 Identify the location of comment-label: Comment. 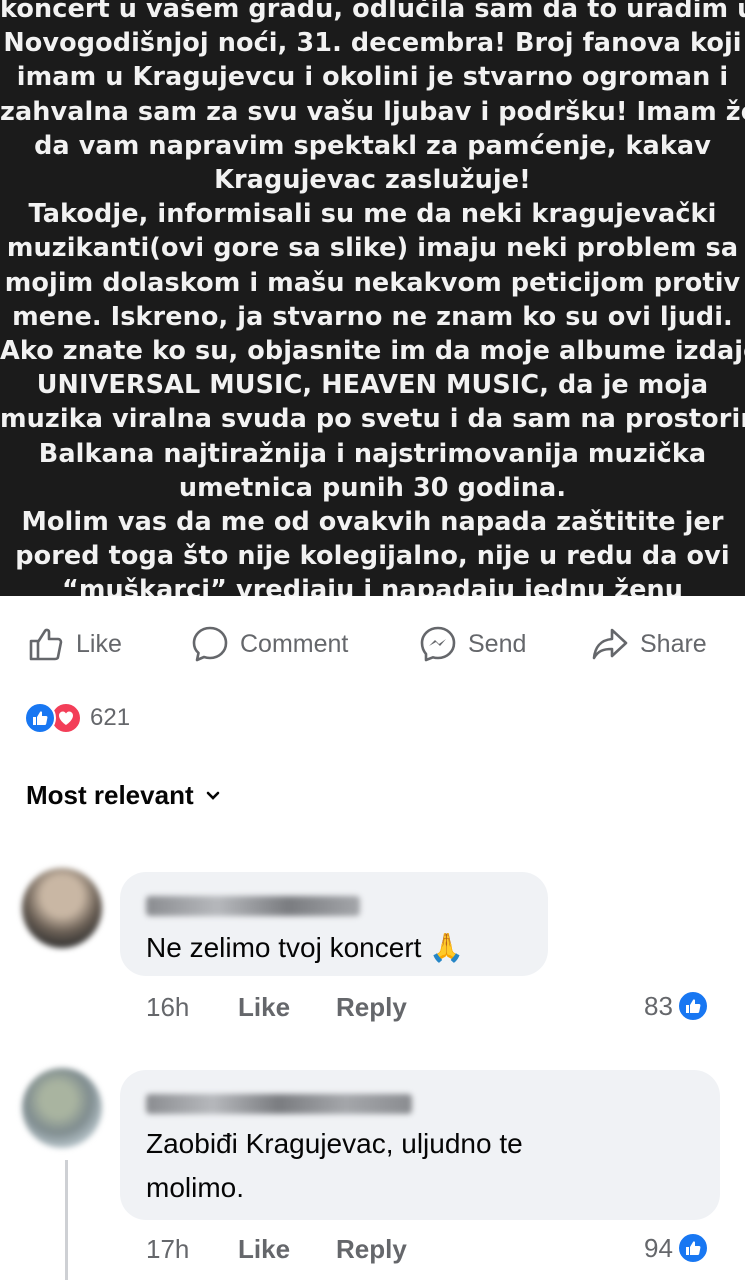
(294, 643).